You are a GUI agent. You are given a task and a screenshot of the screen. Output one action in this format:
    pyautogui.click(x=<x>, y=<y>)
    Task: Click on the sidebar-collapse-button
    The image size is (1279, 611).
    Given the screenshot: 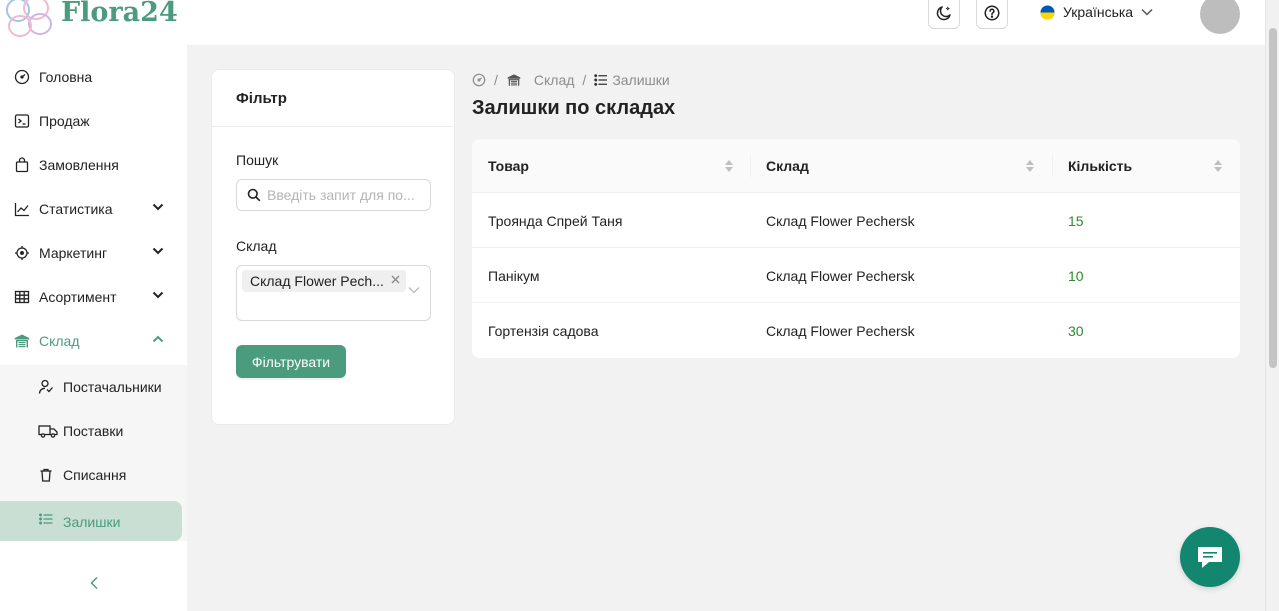 What is the action you would take?
    pyautogui.click(x=93, y=583)
    